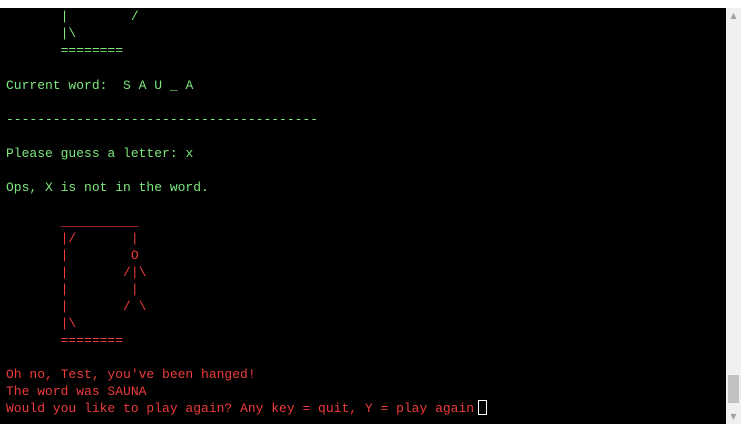 This screenshot has width=741, height=424. What do you see at coordinates (72, 16) in the screenshot?
I see `gallows-line: | /` at bounding box center [72, 16].